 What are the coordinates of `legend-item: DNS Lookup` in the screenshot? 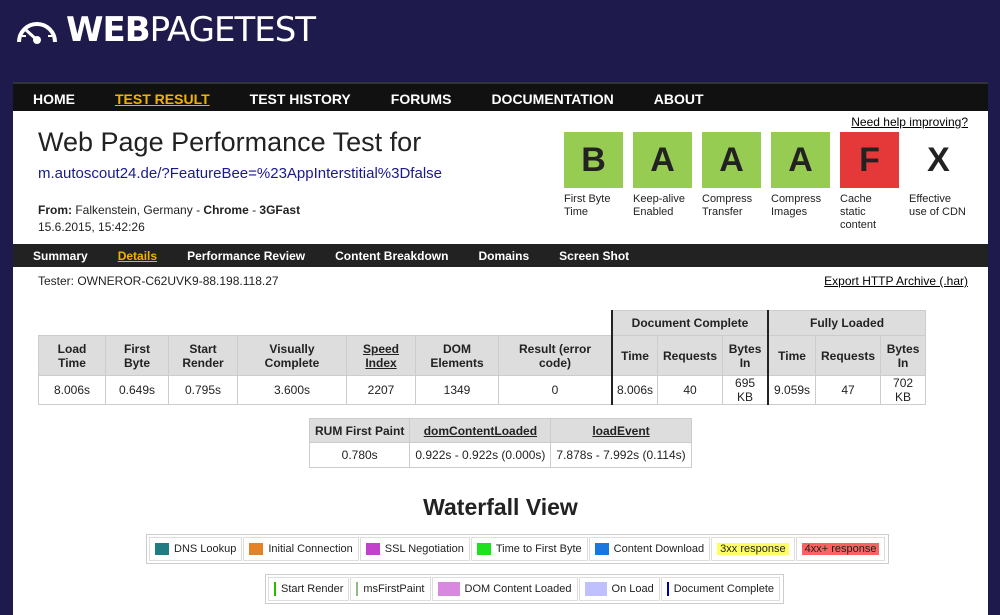 It's located at (196, 549).